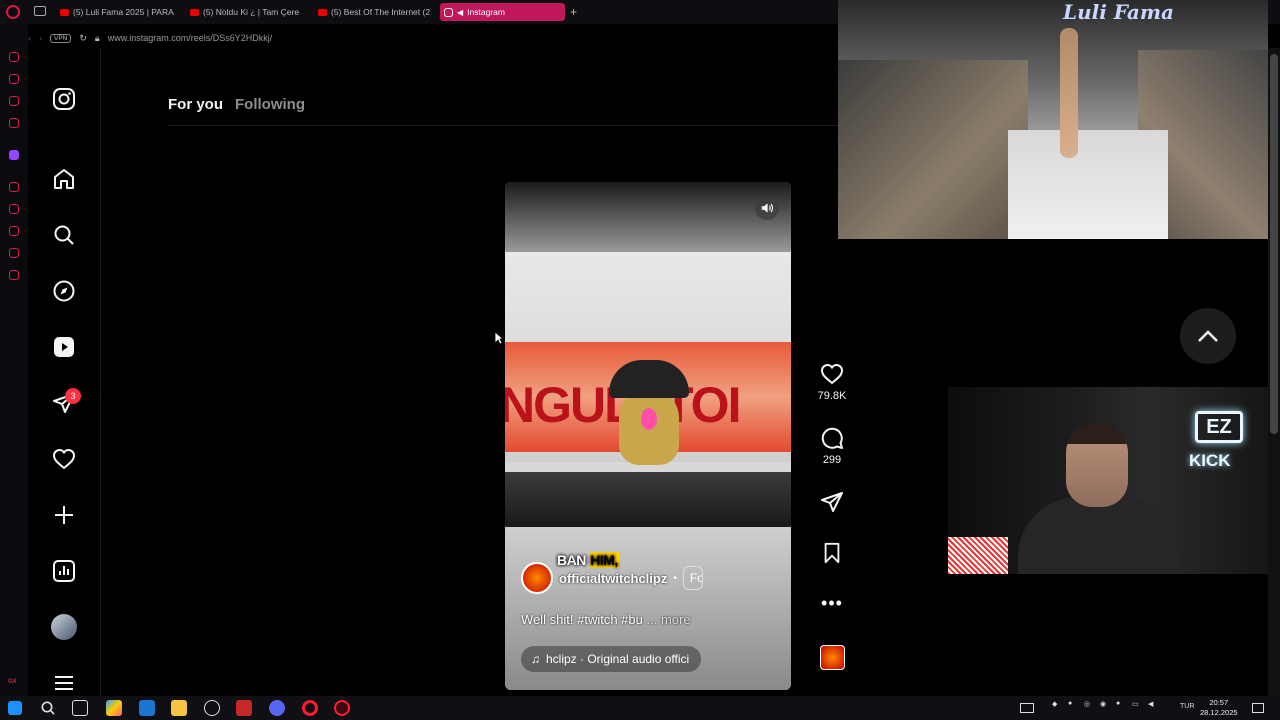 The height and width of the screenshot is (720, 1280). Describe the element at coordinates (692, 578) in the screenshot. I see `follow-button: Fo` at that location.